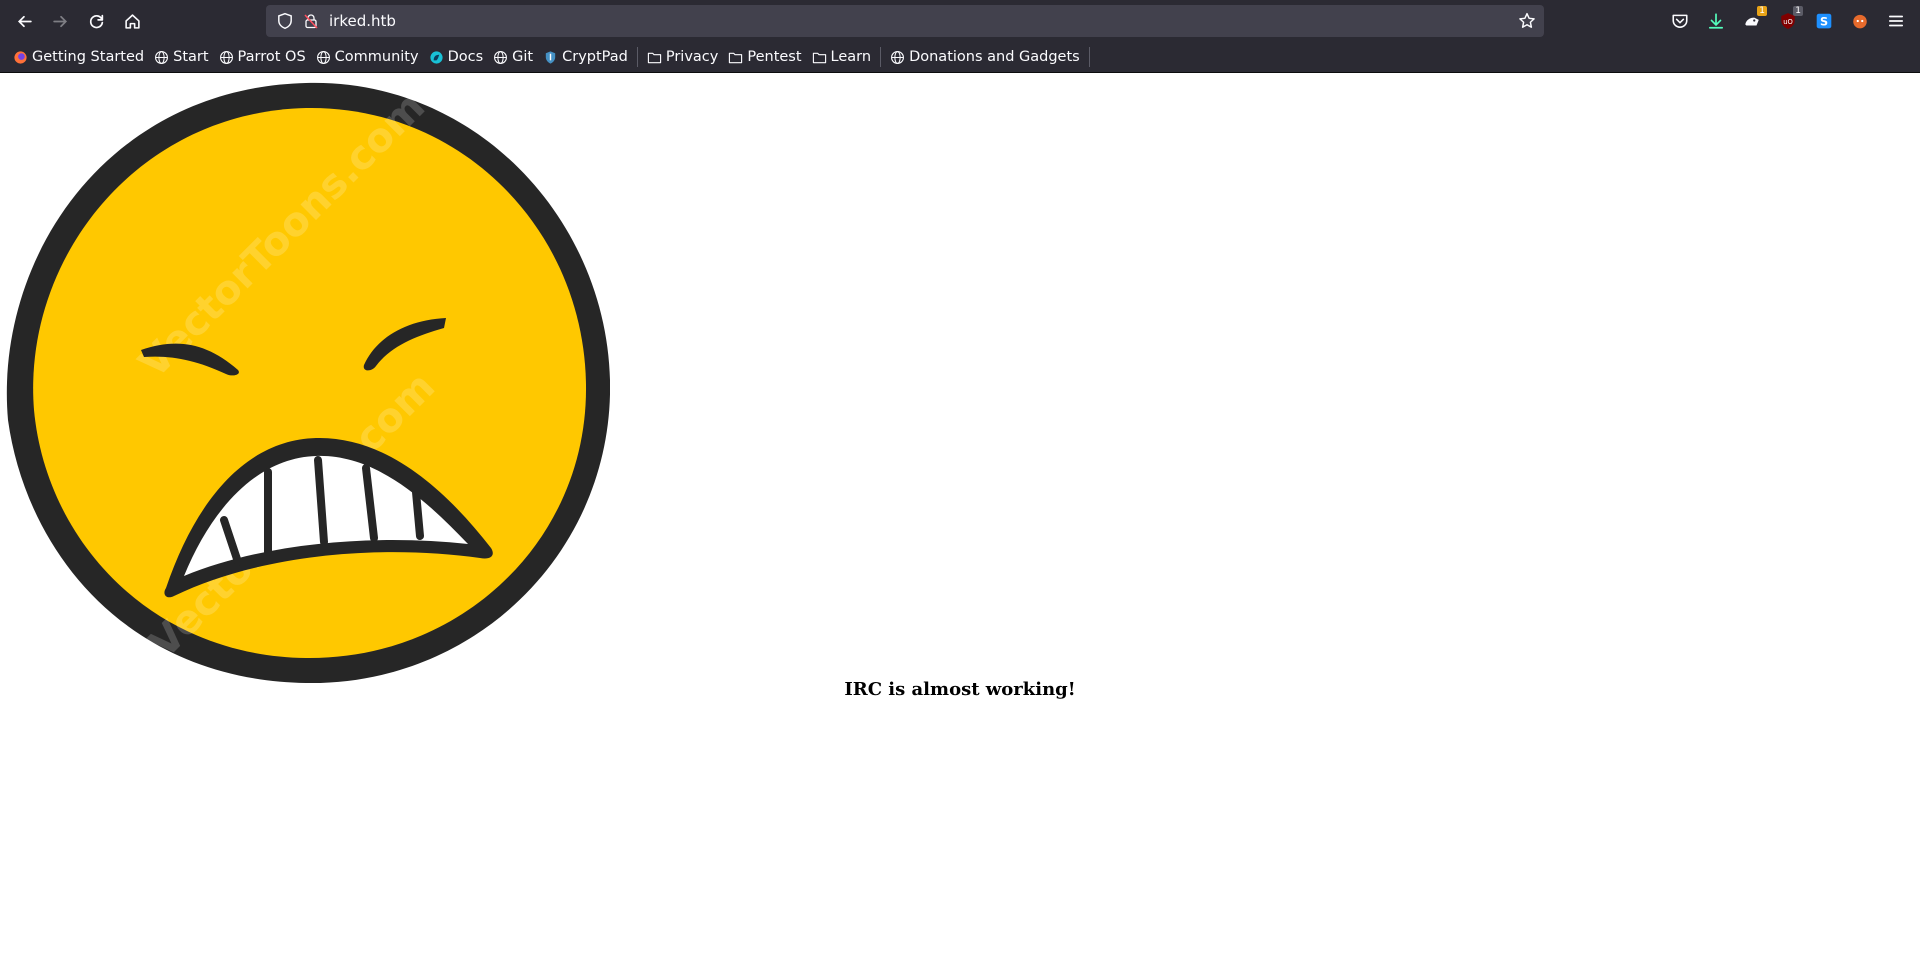 The width and height of the screenshot is (1920, 957). Describe the element at coordinates (362, 21) in the screenshot. I see `url-text: irked.htb` at that location.